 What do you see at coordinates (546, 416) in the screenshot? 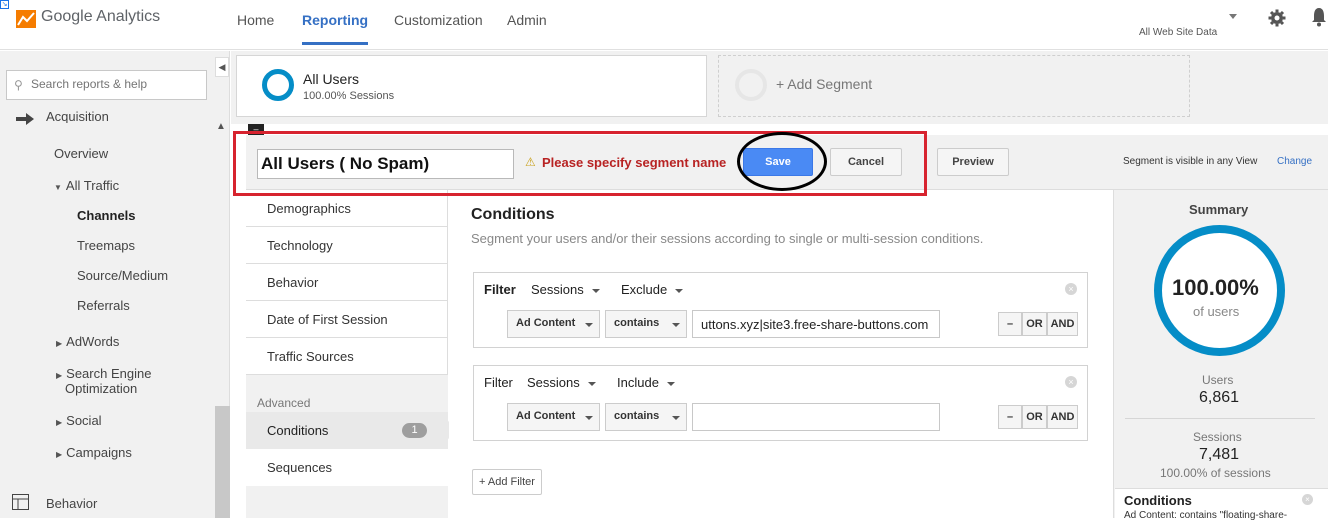
I see `select-value: Ad Content` at bounding box center [546, 416].